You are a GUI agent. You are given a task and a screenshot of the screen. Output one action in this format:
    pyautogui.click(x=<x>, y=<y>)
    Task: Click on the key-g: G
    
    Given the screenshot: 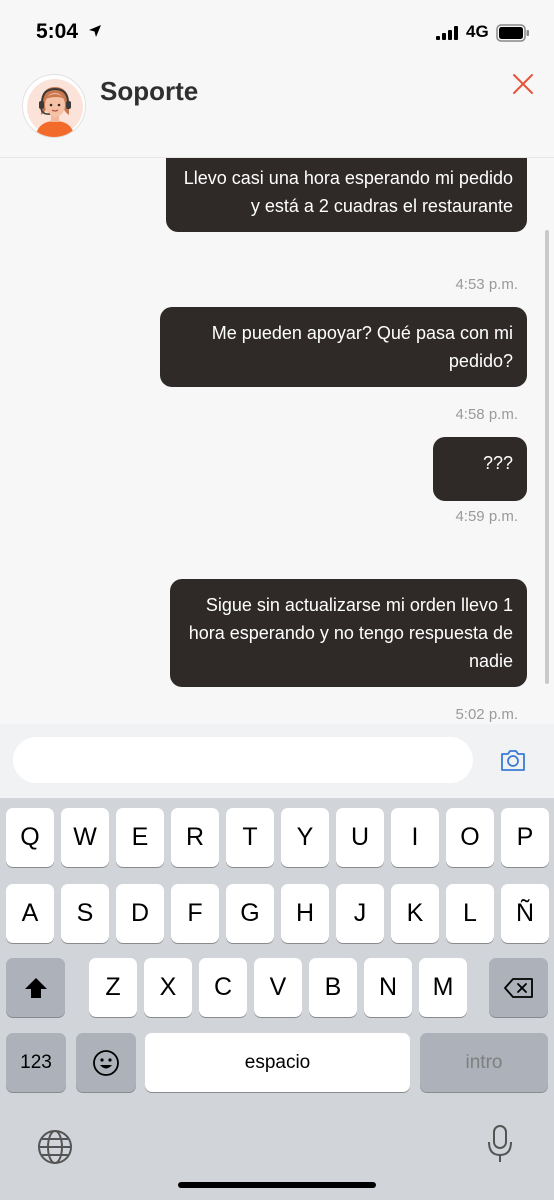 What is the action you would take?
    pyautogui.click(x=250, y=913)
    